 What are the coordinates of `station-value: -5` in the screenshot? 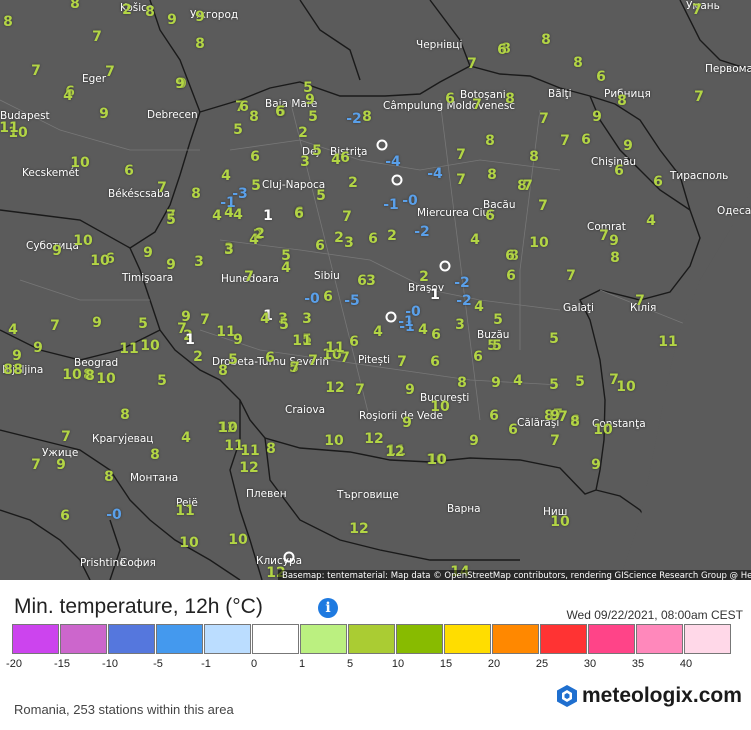 It's located at (352, 301).